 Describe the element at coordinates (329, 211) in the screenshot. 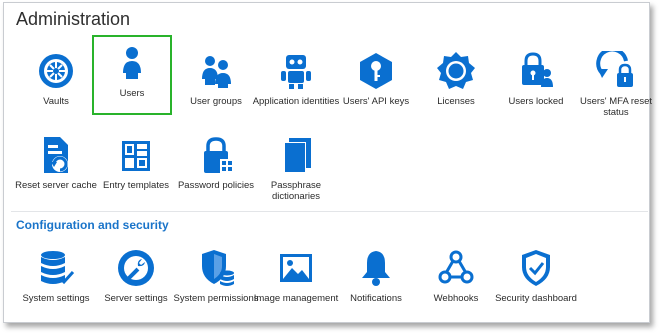

I see `section-divider` at that location.